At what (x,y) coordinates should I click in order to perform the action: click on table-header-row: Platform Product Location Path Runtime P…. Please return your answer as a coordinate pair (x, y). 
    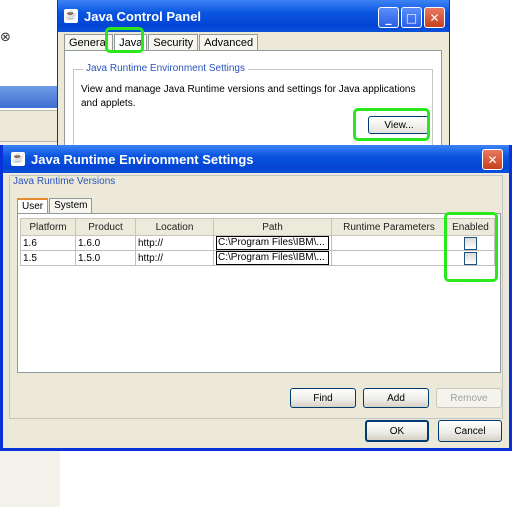
    Looking at the image, I should click on (257, 227).